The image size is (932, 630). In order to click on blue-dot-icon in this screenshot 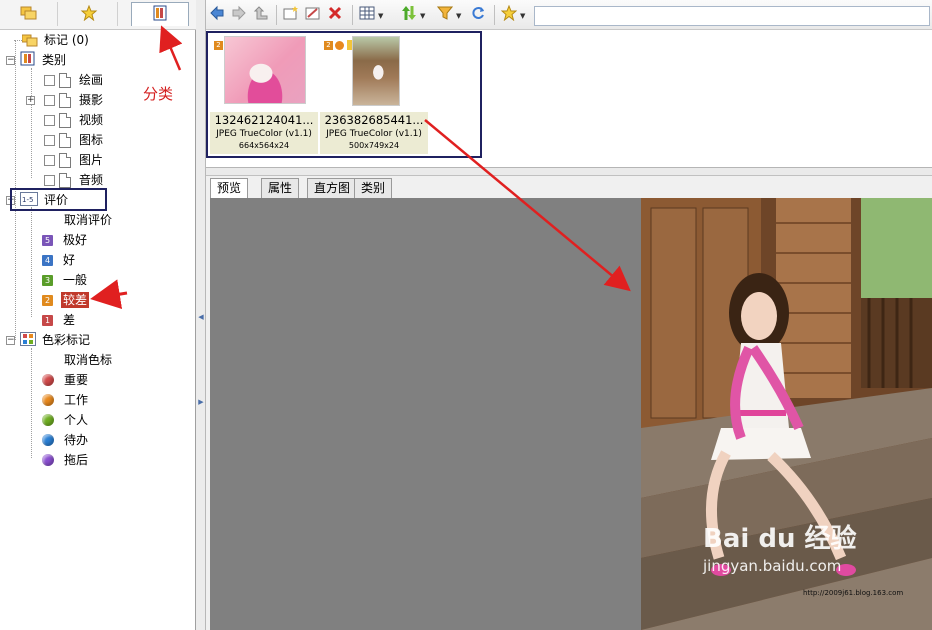, I will do `click(48, 440)`.